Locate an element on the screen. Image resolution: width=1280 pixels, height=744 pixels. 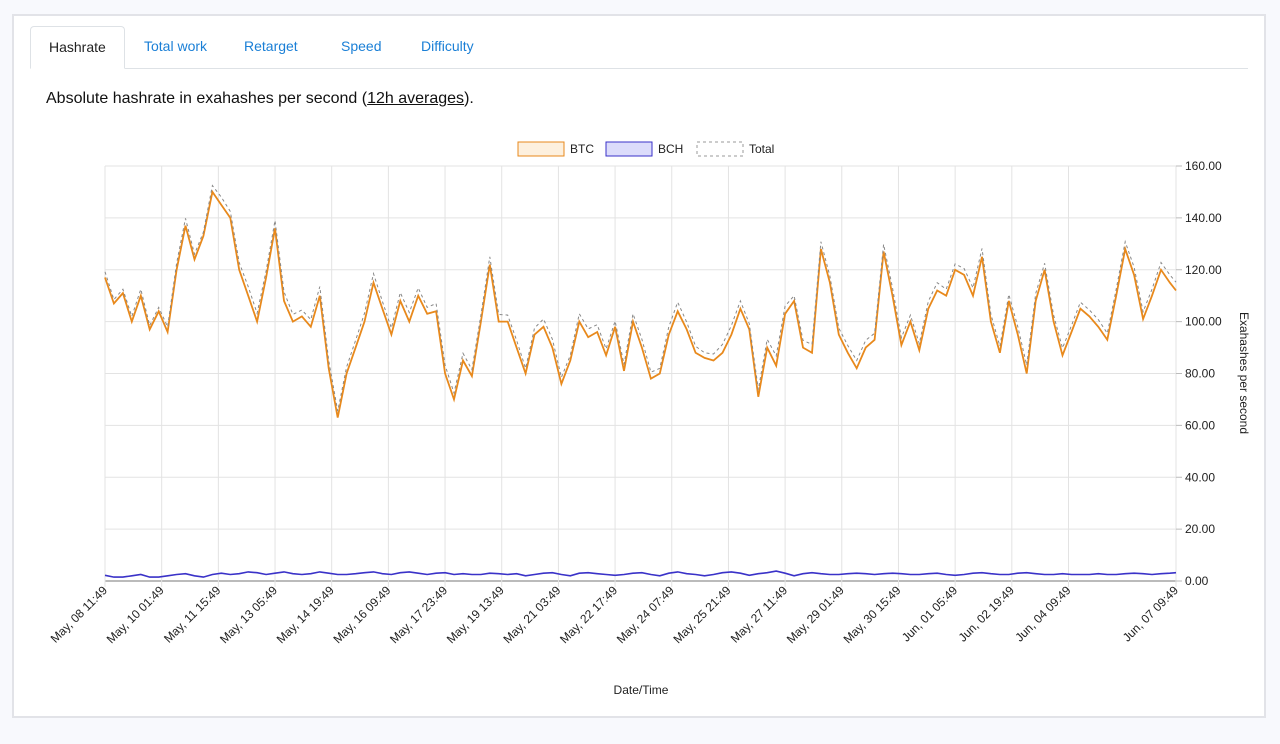
x-tick-label: May, 10 01:49 is located at coordinates (135, 614).